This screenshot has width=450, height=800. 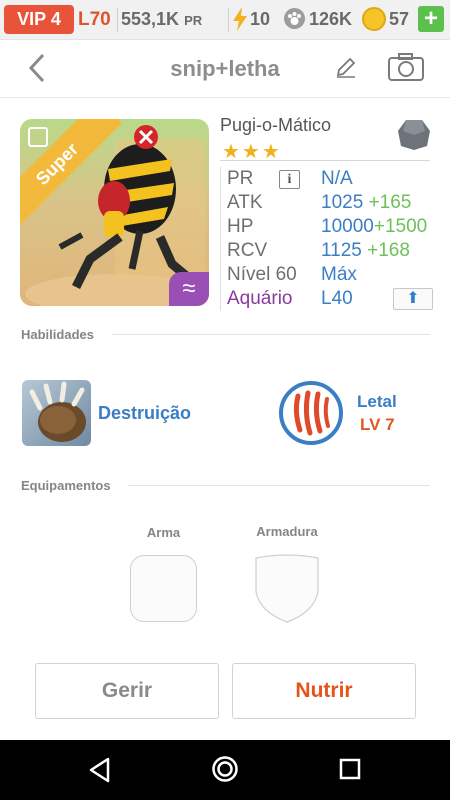 I want to click on stat-value-group: 1125 +168, so click(x=365, y=251).